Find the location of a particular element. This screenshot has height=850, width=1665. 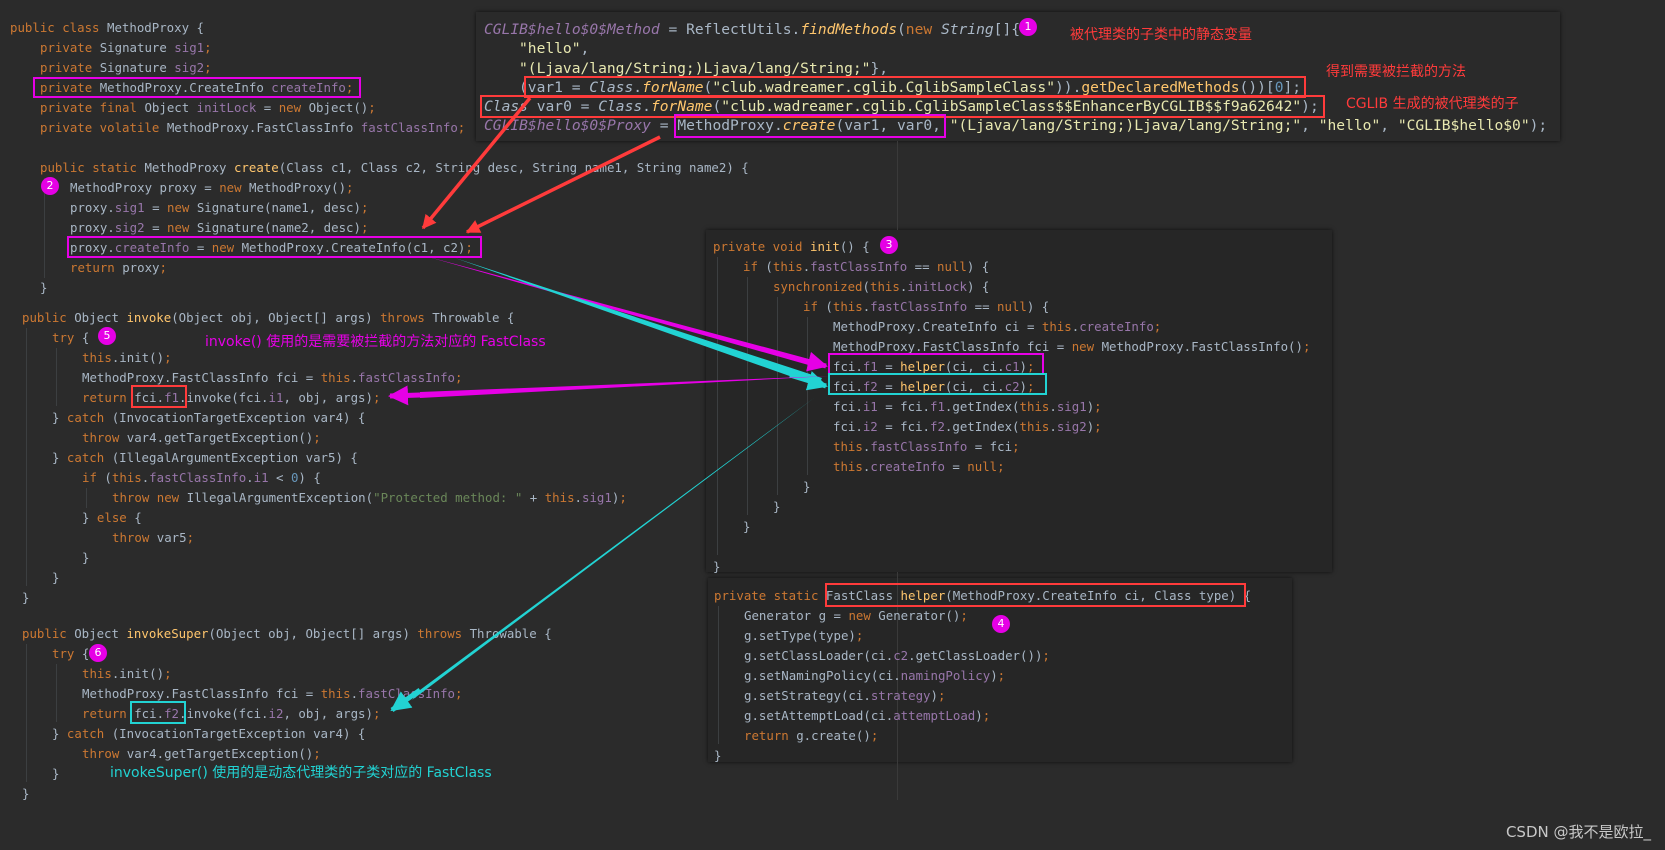

annotation-text: 被代理类的子类中的静态变量 is located at coordinates (1161, 35).